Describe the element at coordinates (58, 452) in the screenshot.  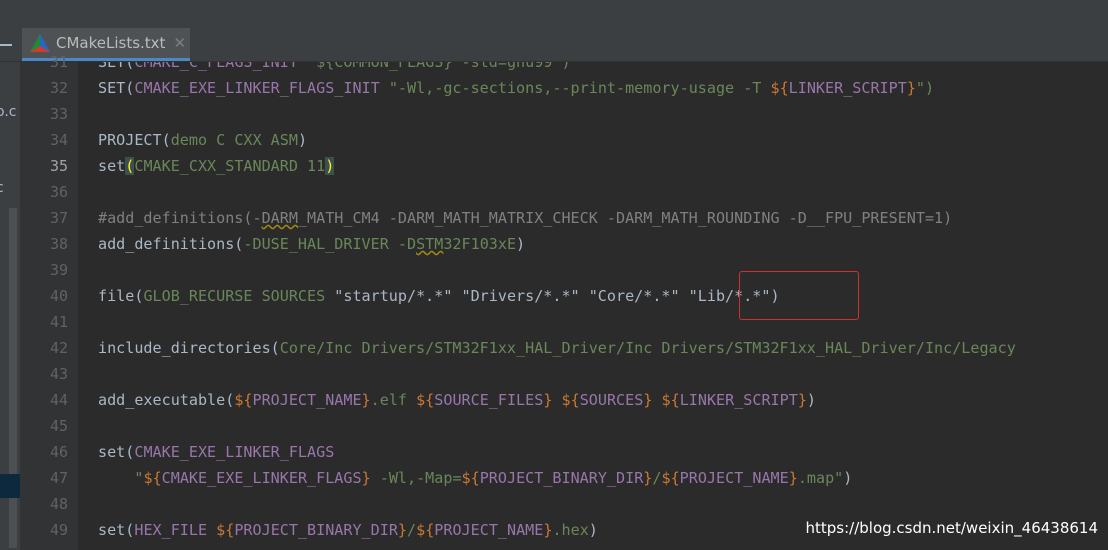
I see `line-number: 46` at that location.